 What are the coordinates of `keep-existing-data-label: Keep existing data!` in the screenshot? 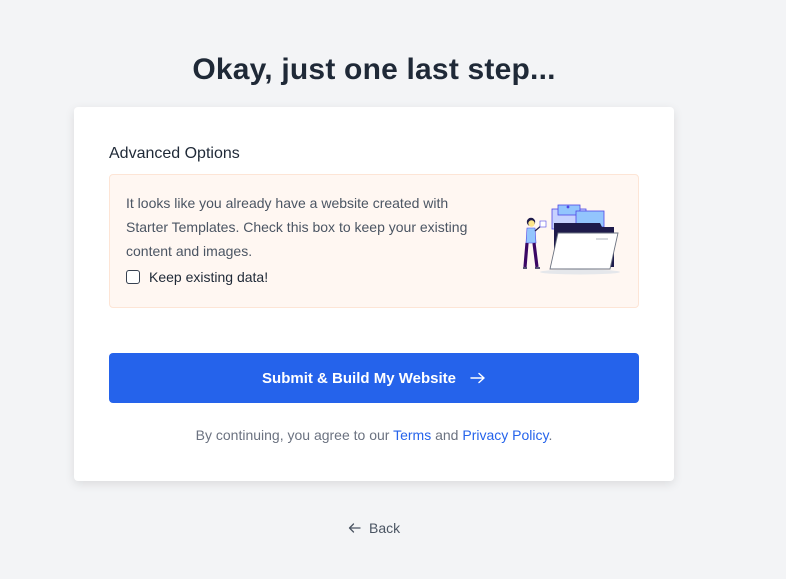 It's located at (208, 277).